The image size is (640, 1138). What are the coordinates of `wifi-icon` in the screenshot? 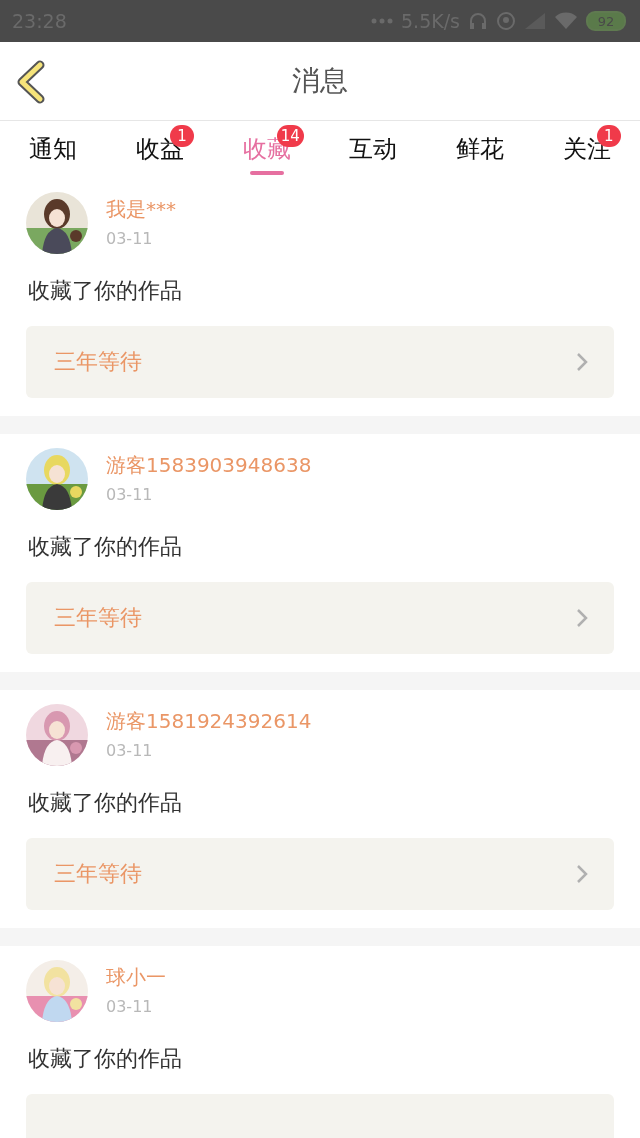 It's located at (566, 21).